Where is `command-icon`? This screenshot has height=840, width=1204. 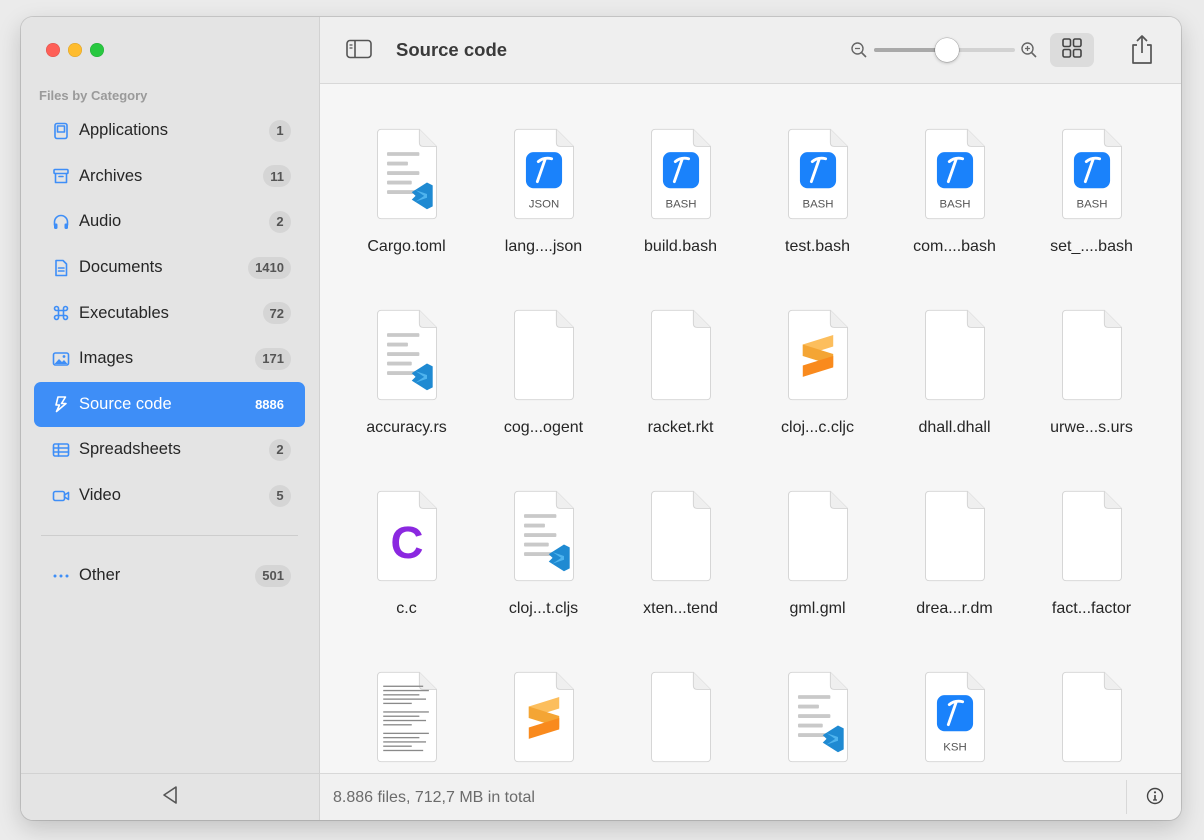 command-icon is located at coordinates (61, 313).